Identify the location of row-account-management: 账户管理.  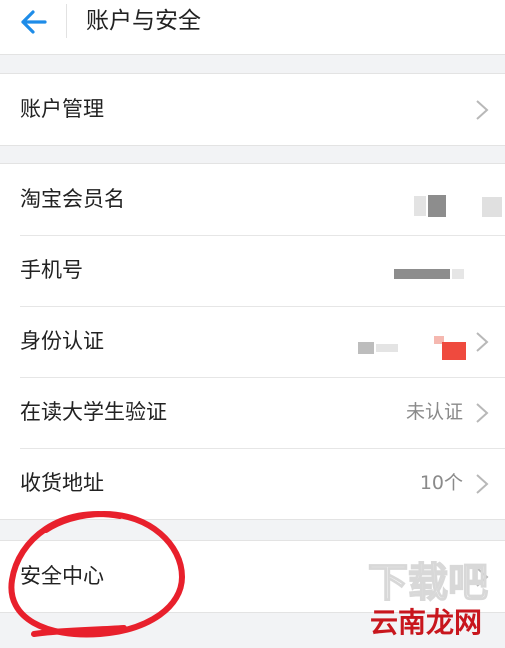
(252, 109).